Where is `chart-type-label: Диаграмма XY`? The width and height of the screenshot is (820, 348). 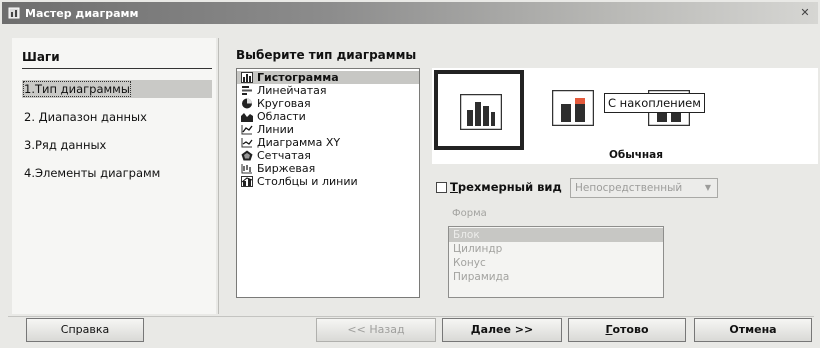
chart-type-label: Диаграмма XY is located at coordinates (299, 142).